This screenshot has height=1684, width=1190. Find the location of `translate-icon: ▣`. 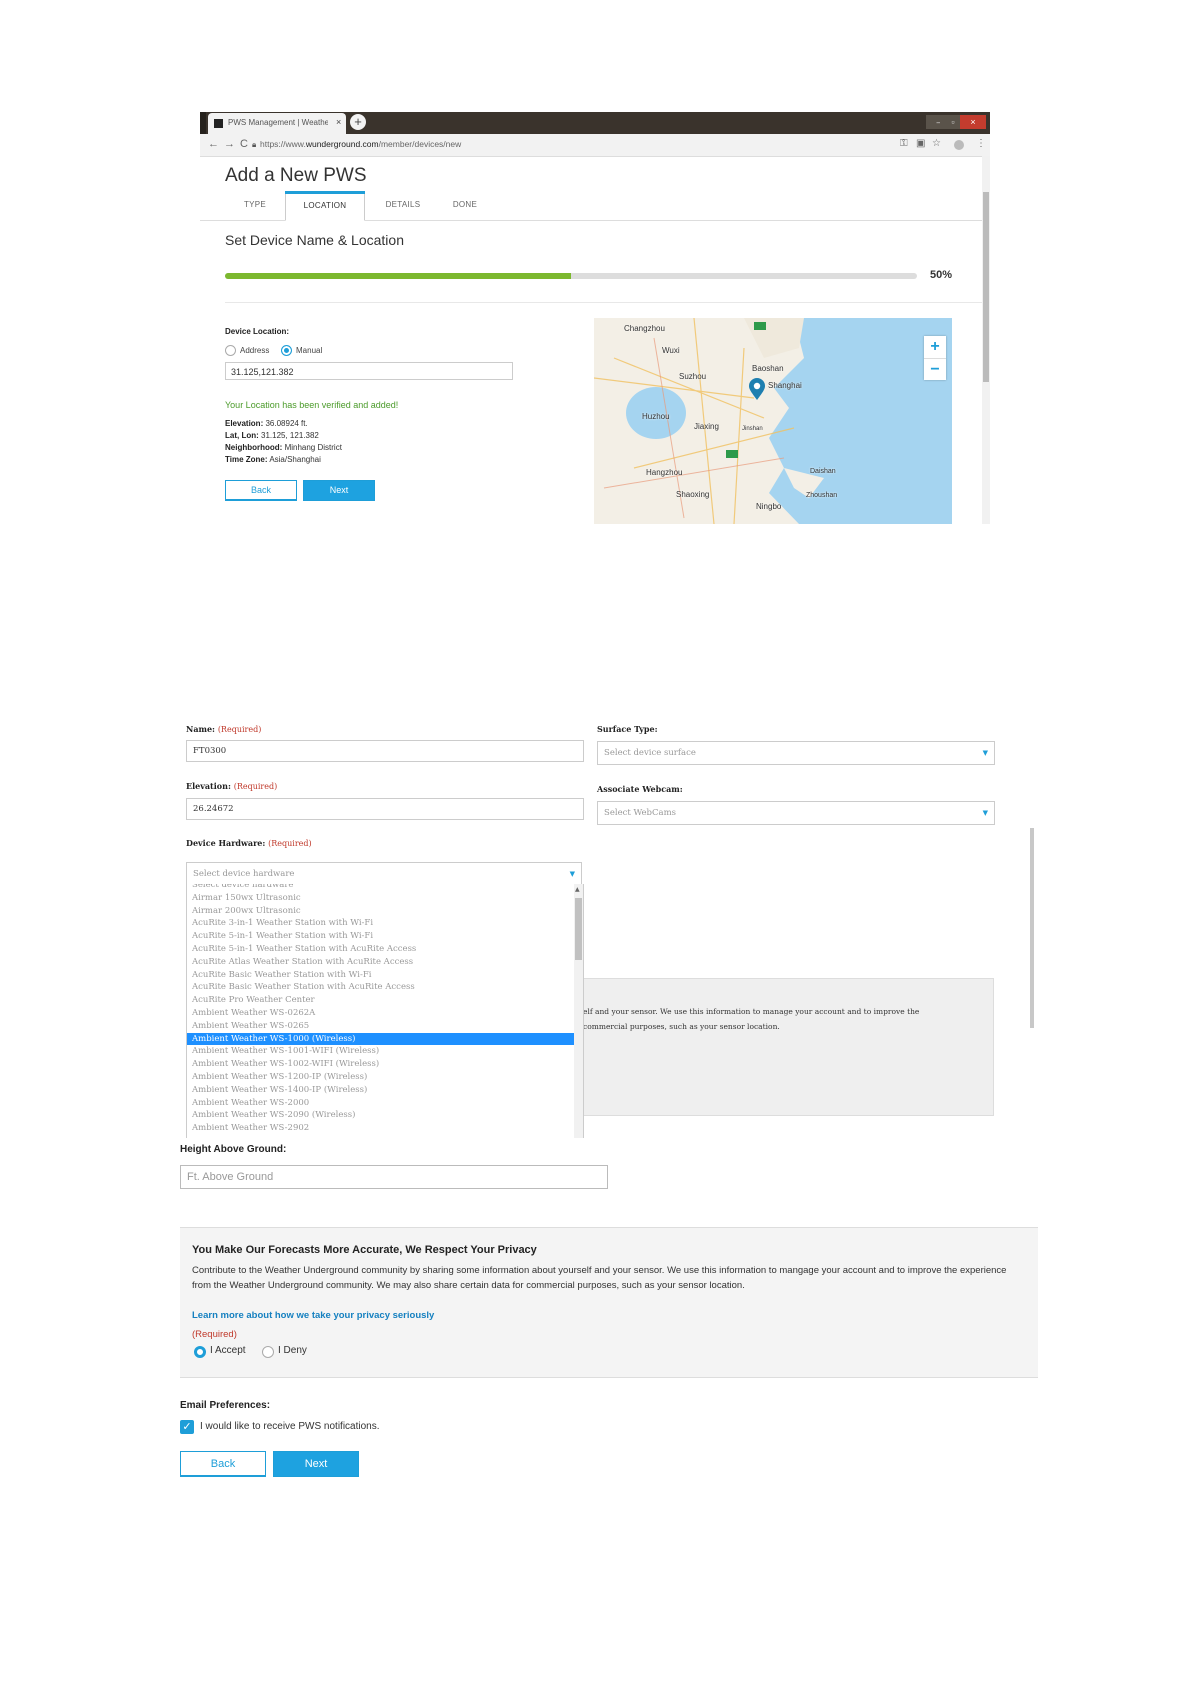

translate-icon: ▣ is located at coordinates (920, 143).